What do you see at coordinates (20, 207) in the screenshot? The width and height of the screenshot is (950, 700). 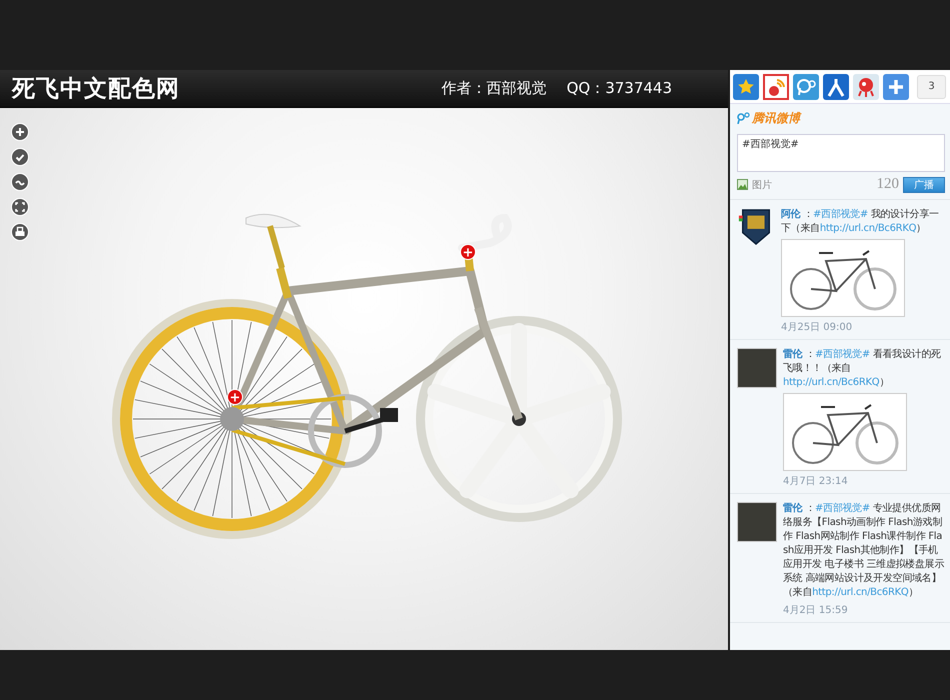 I see `fullscreen-icon` at bounding box center [20, 207].